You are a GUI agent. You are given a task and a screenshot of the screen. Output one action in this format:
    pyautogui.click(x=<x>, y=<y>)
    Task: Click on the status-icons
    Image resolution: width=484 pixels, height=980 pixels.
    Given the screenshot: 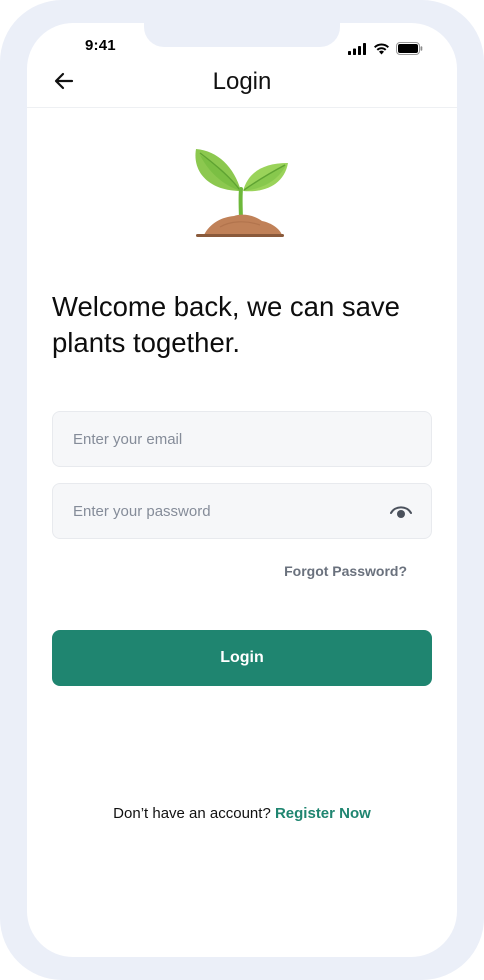 What is the action you would take?
    pyautogui.click(x=385, y=48)
    